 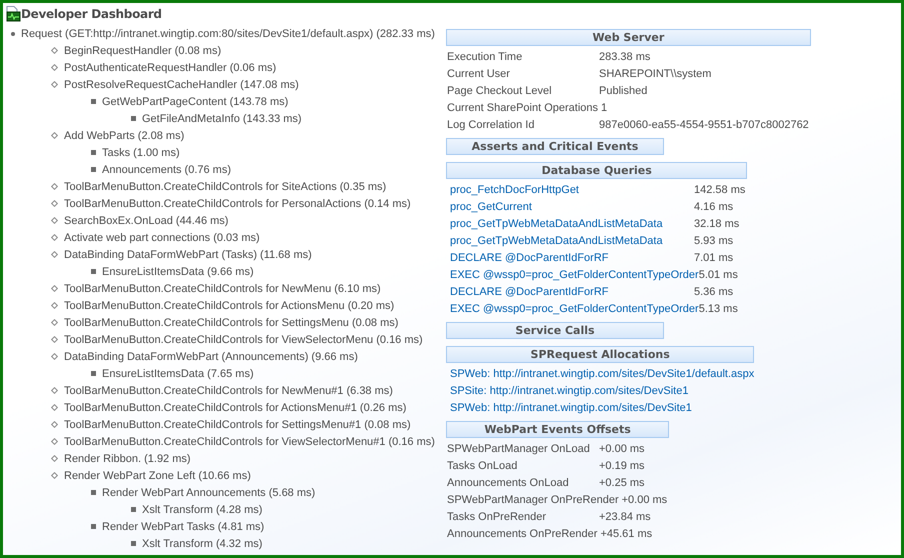 What do you see at coordinates (127, 458) in the screenshot?
I see `timing-entry: Render Ribbon. (1.92 ms)` at bounding box center [127, 458].